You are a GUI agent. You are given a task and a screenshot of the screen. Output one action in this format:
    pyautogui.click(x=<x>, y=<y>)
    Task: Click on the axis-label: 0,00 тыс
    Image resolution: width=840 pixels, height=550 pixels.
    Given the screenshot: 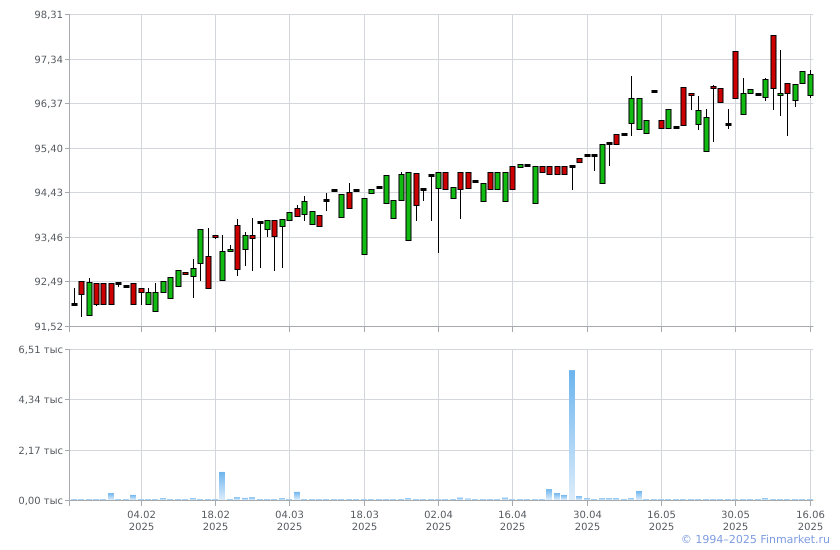 What is the action you would take?
    pyautogui.click(x=40, y=501)
    